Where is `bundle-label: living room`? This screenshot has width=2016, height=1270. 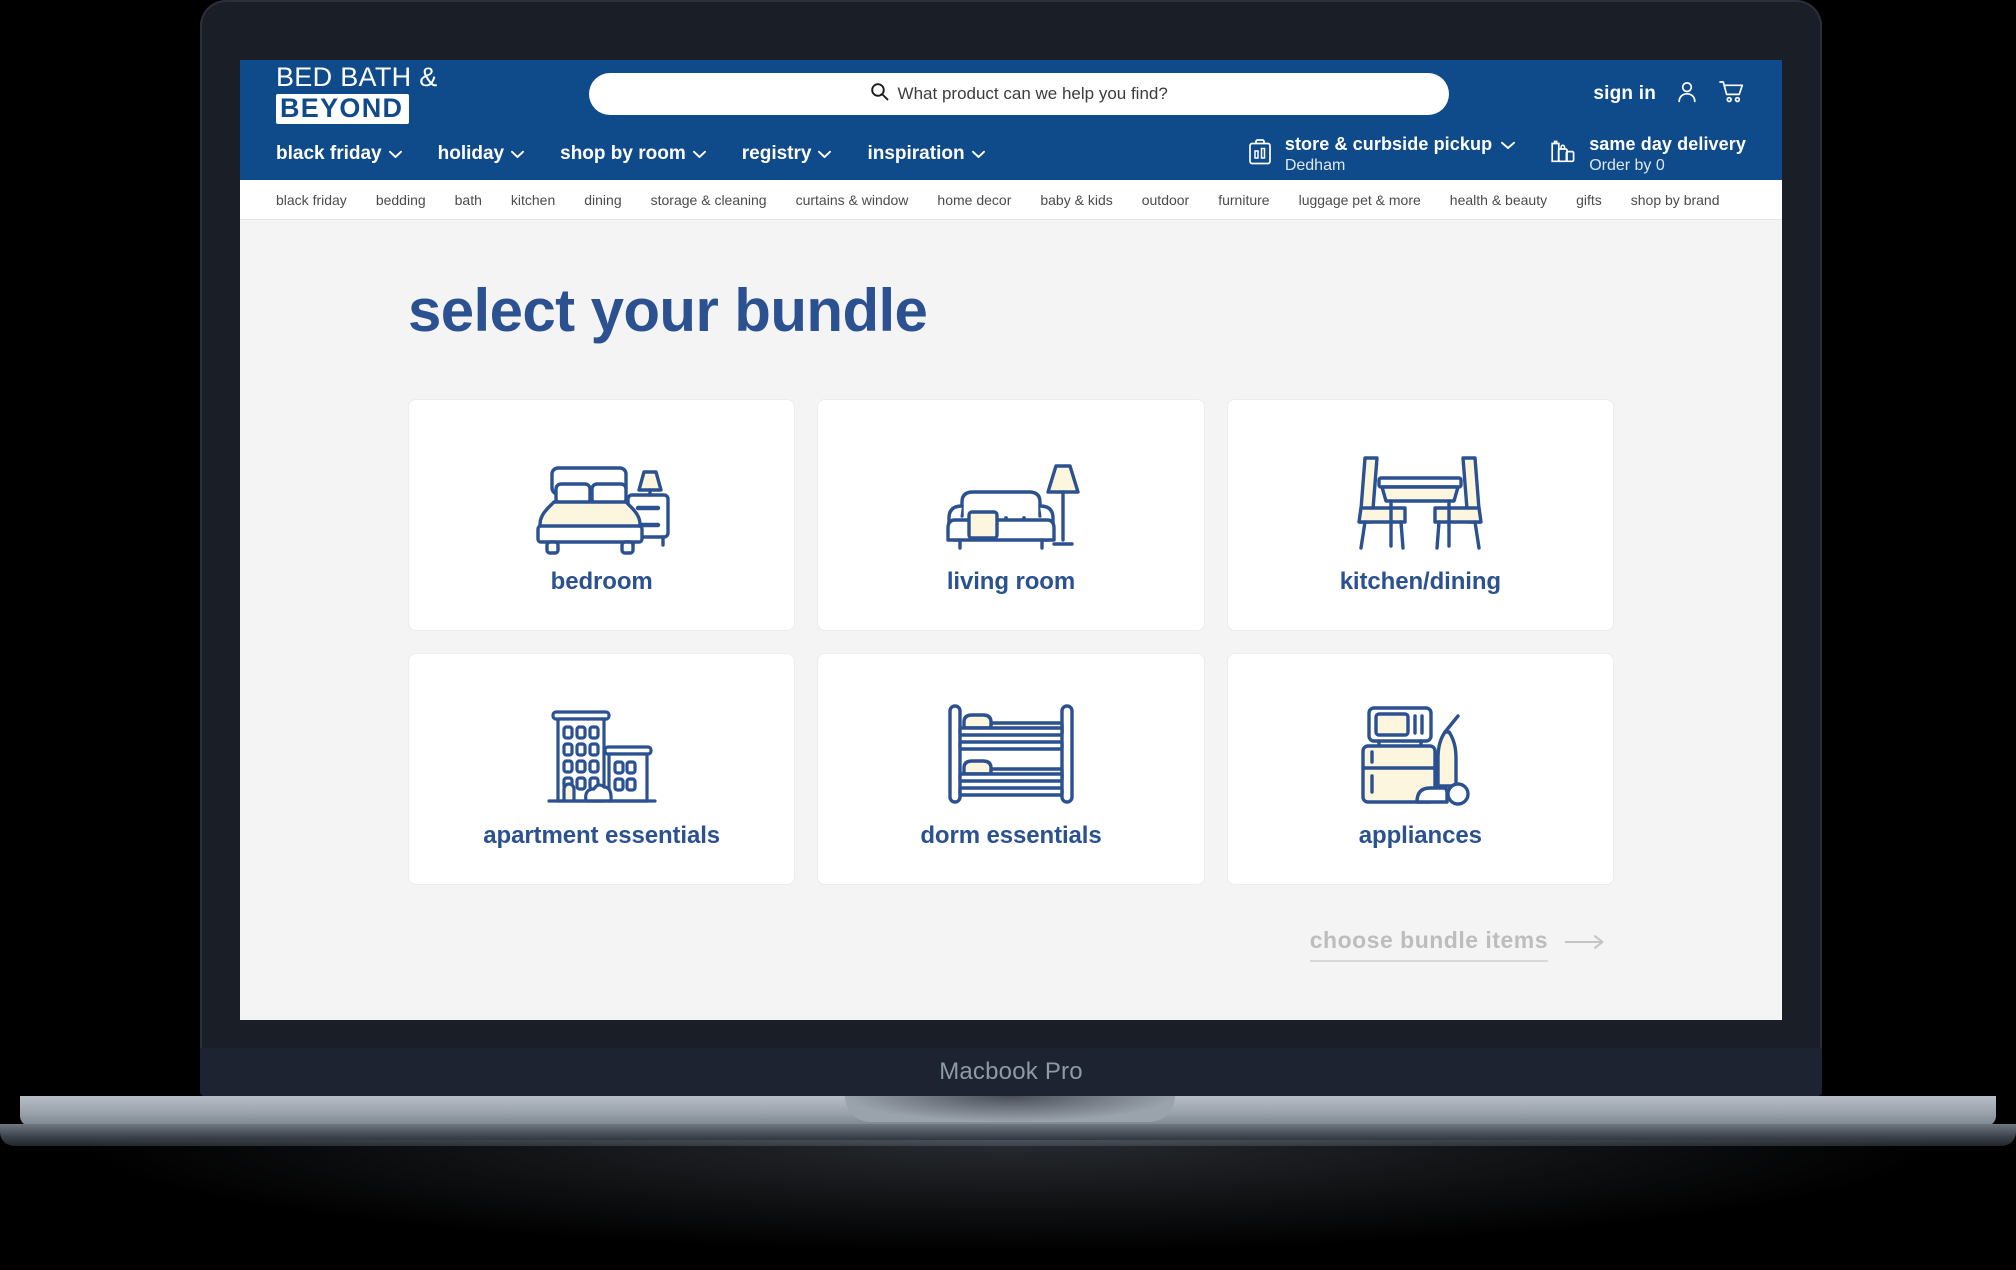 bundle-label: living room is located at coordinates (1011, 581).